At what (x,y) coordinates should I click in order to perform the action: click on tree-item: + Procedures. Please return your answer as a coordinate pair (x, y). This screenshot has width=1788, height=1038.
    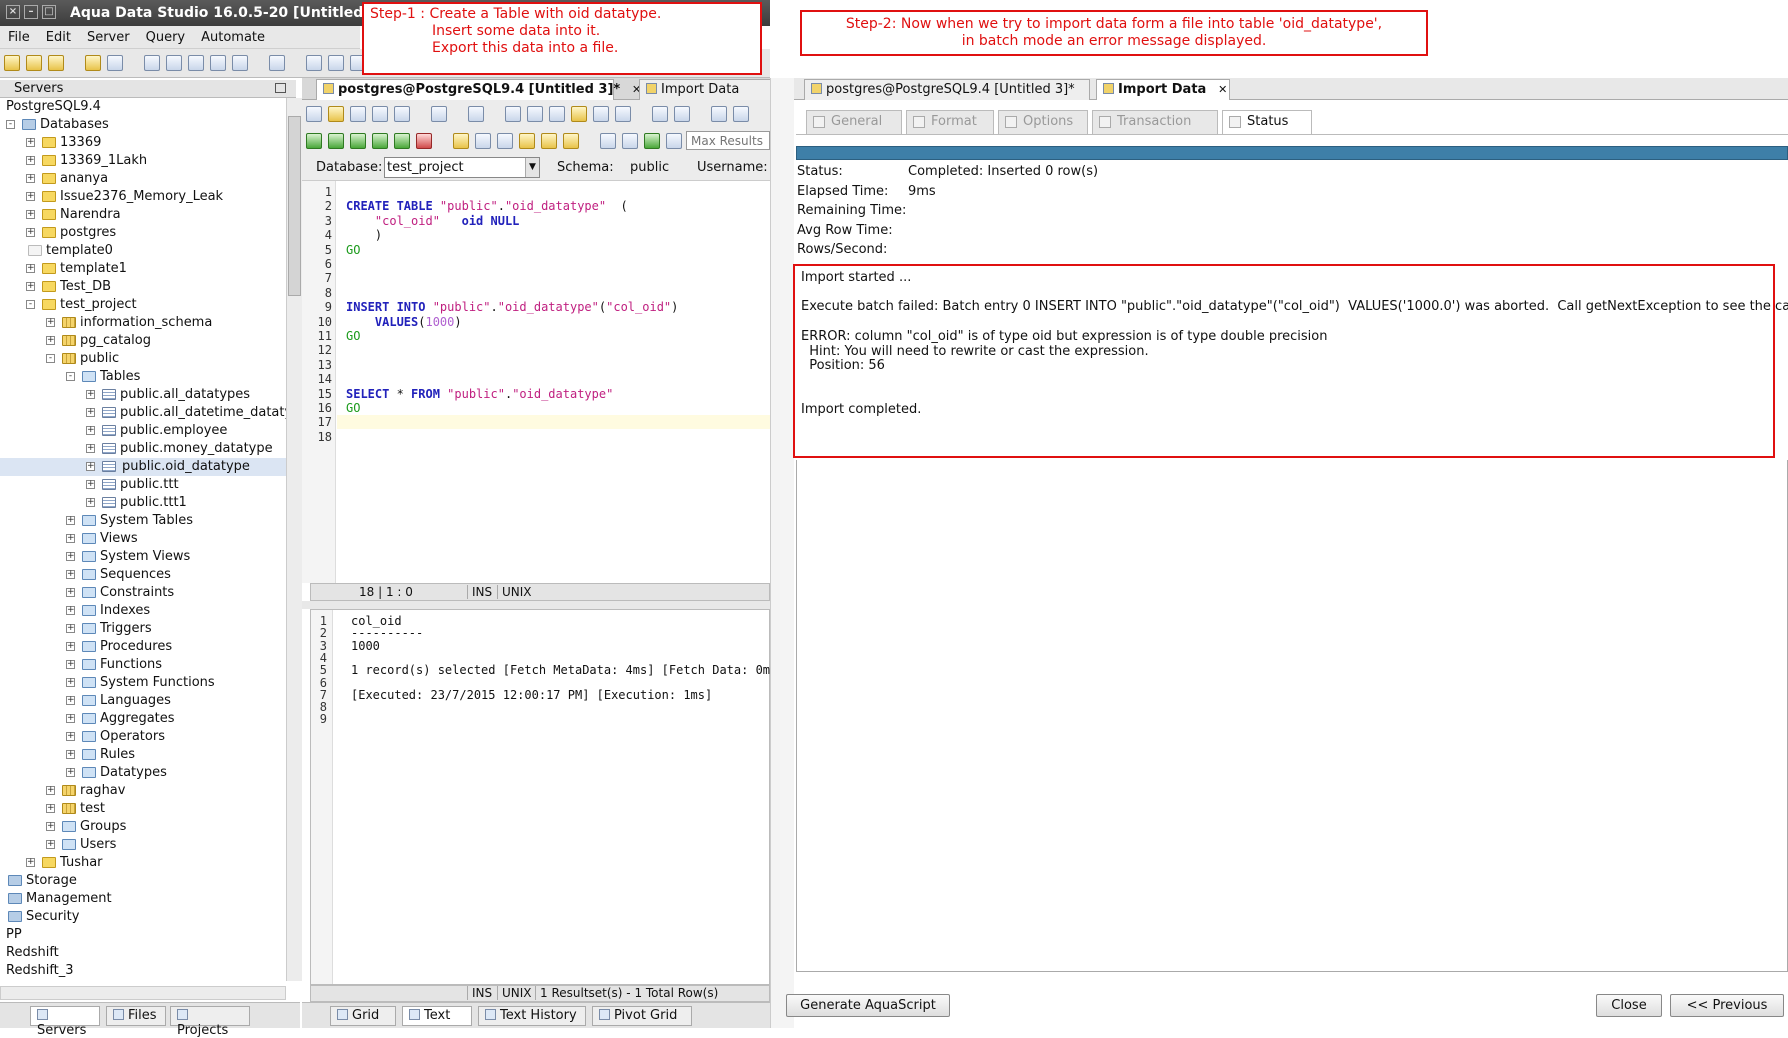
    Looking at the image, I should click on (143, 647).